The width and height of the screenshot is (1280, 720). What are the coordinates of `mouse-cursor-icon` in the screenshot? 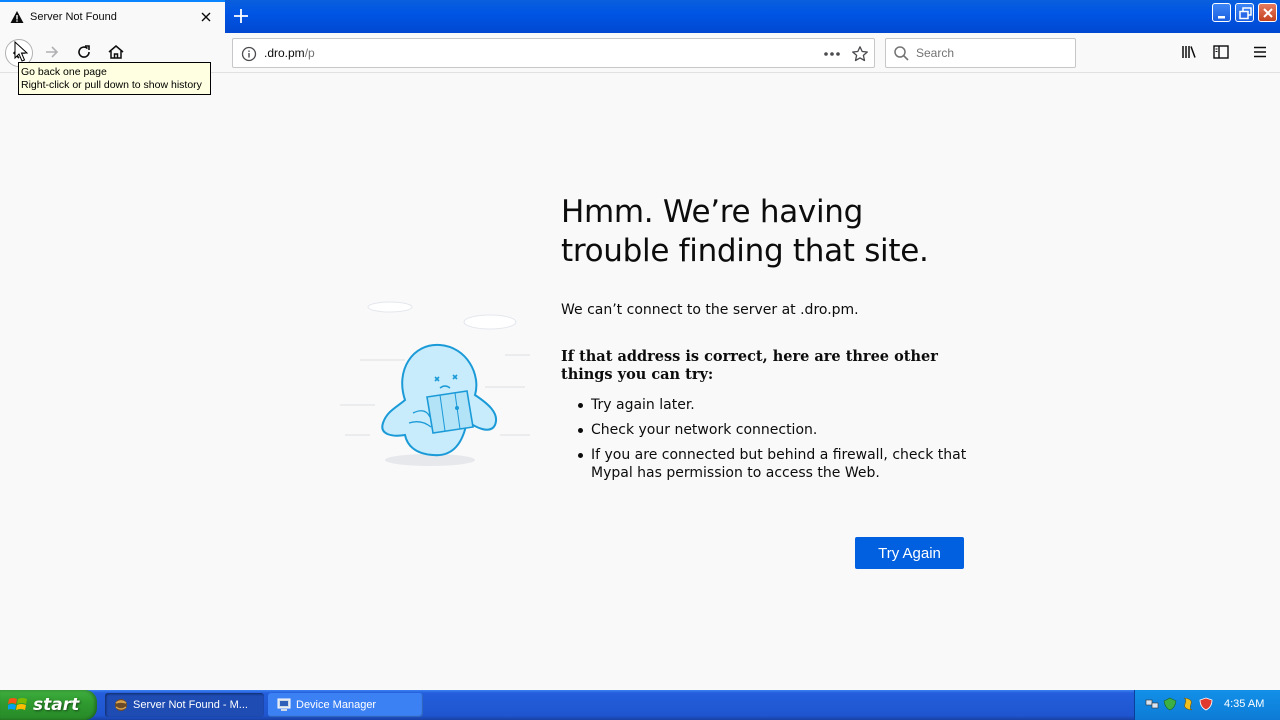 It's located at (21, 51).